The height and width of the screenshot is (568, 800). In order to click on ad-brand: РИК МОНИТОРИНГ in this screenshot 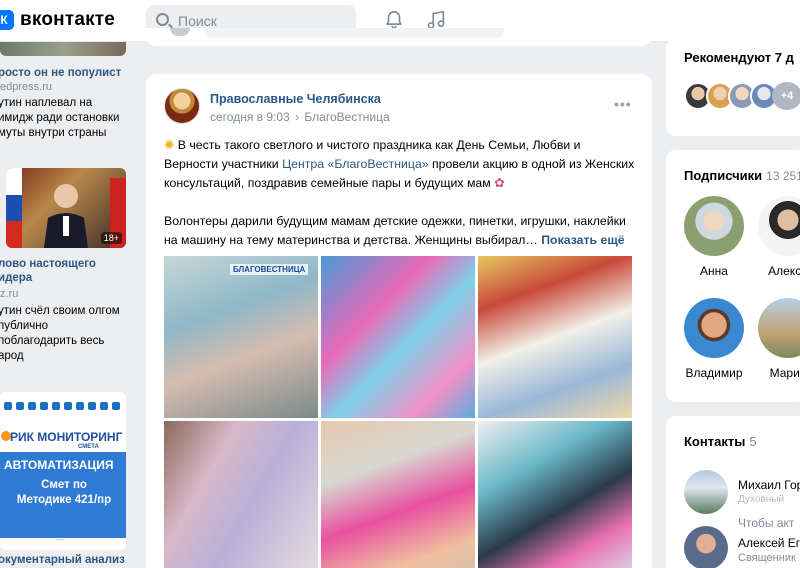, I will do `click(66, 437)`.